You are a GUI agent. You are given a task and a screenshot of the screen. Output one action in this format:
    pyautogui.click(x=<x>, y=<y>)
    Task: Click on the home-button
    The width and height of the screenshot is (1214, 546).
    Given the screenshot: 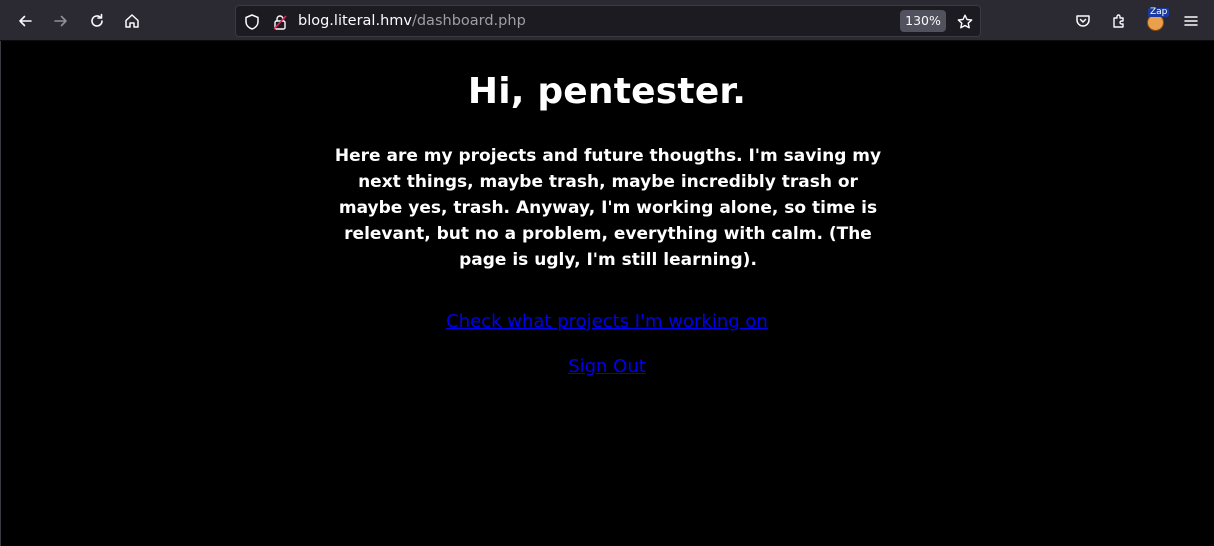 What is the action you would take?
    pyautogui.click(x=132, y=21)
    